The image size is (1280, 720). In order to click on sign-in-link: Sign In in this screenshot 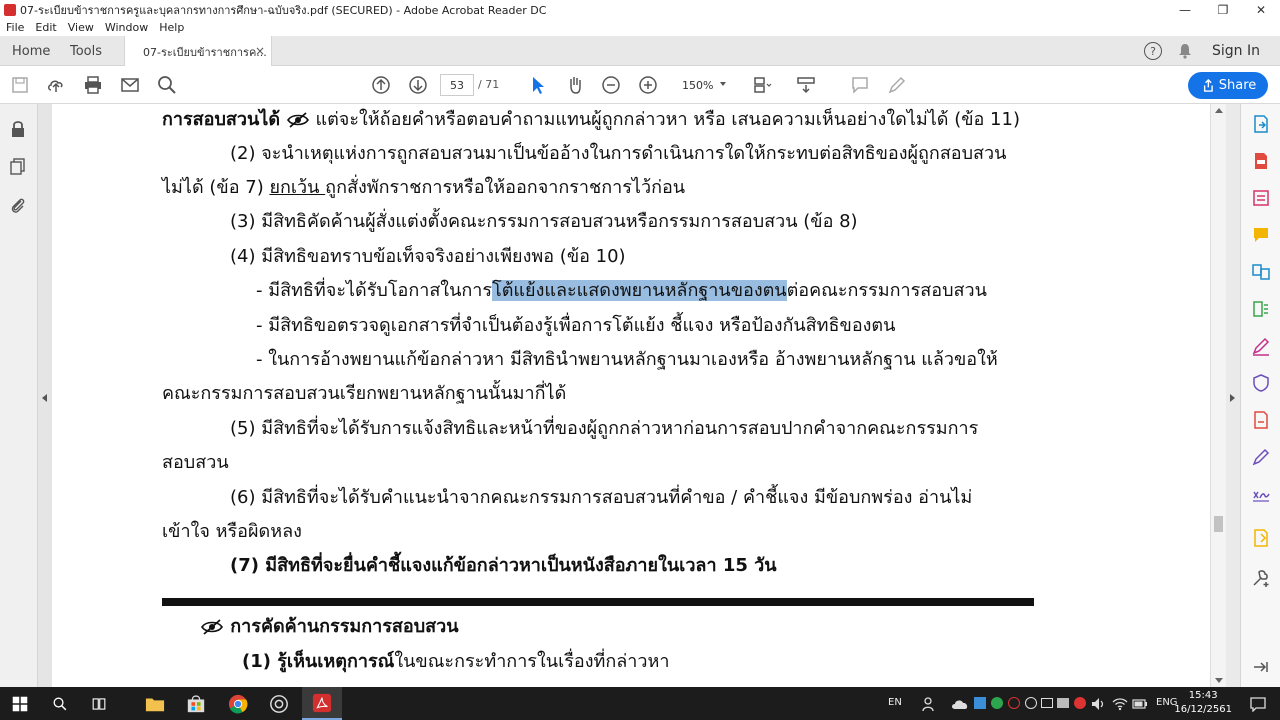, I will do `click(1236, 51)`.